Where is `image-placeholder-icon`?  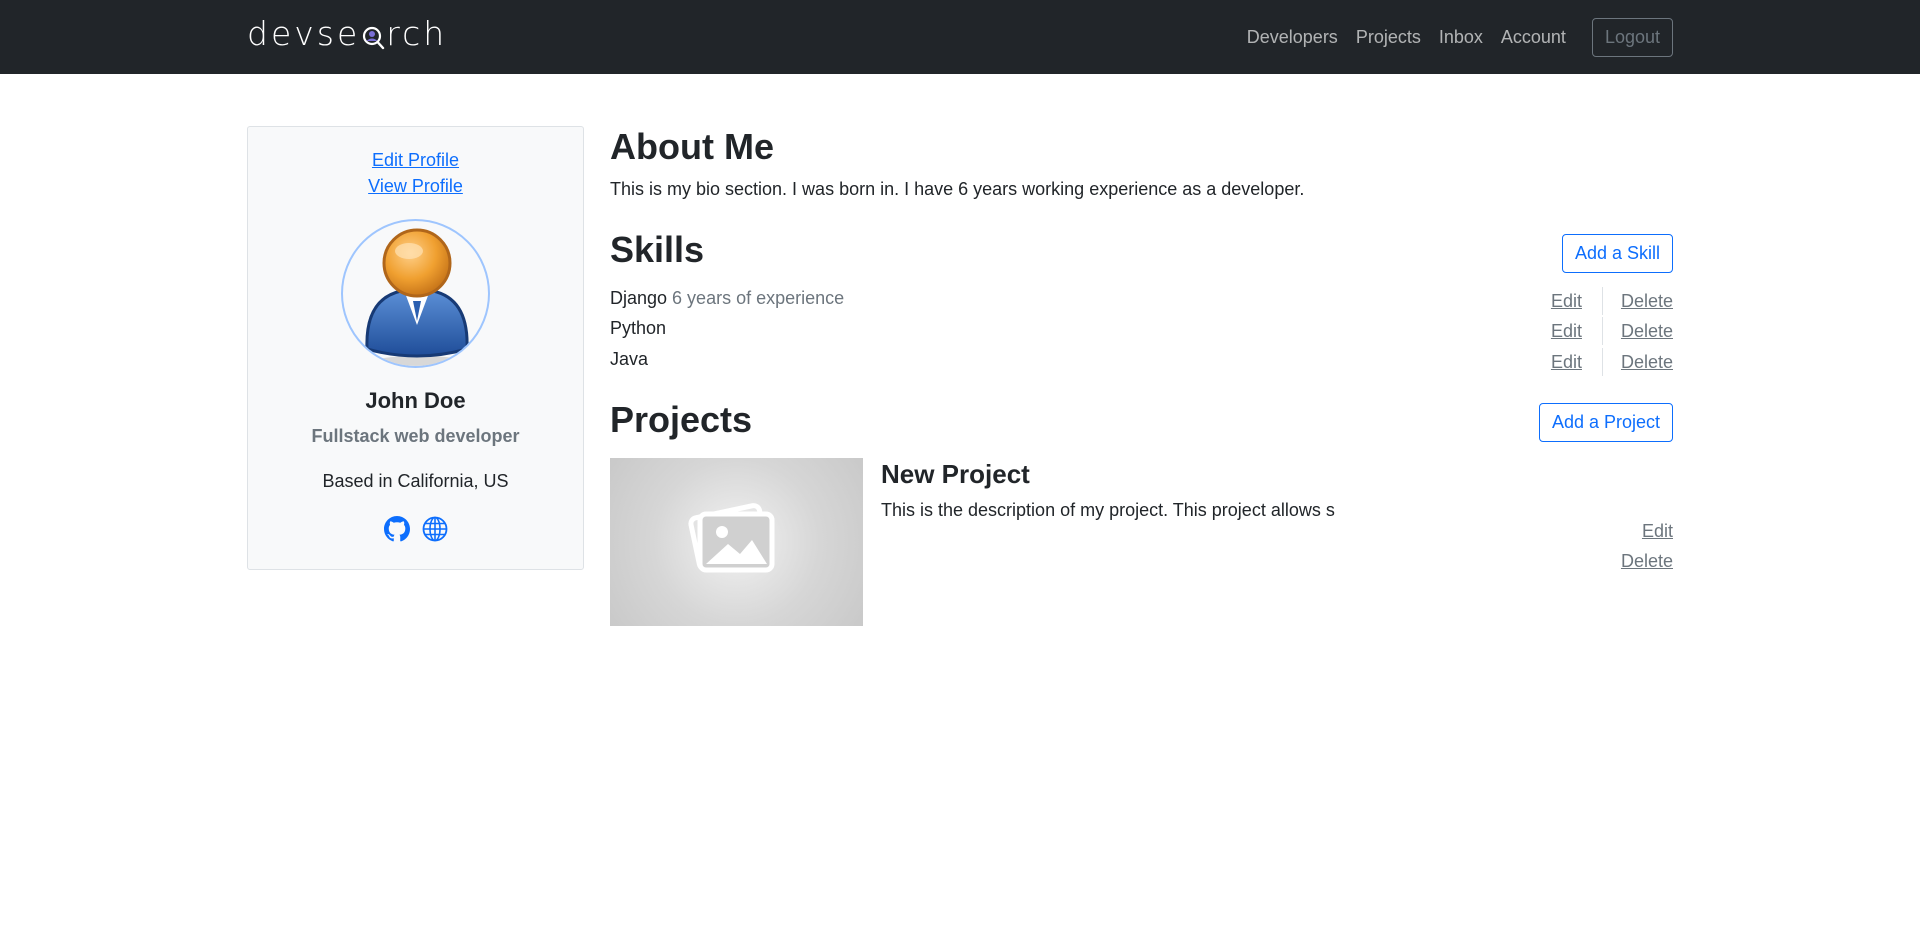 image-placeholder-icon is located at coordinates (731, 538).